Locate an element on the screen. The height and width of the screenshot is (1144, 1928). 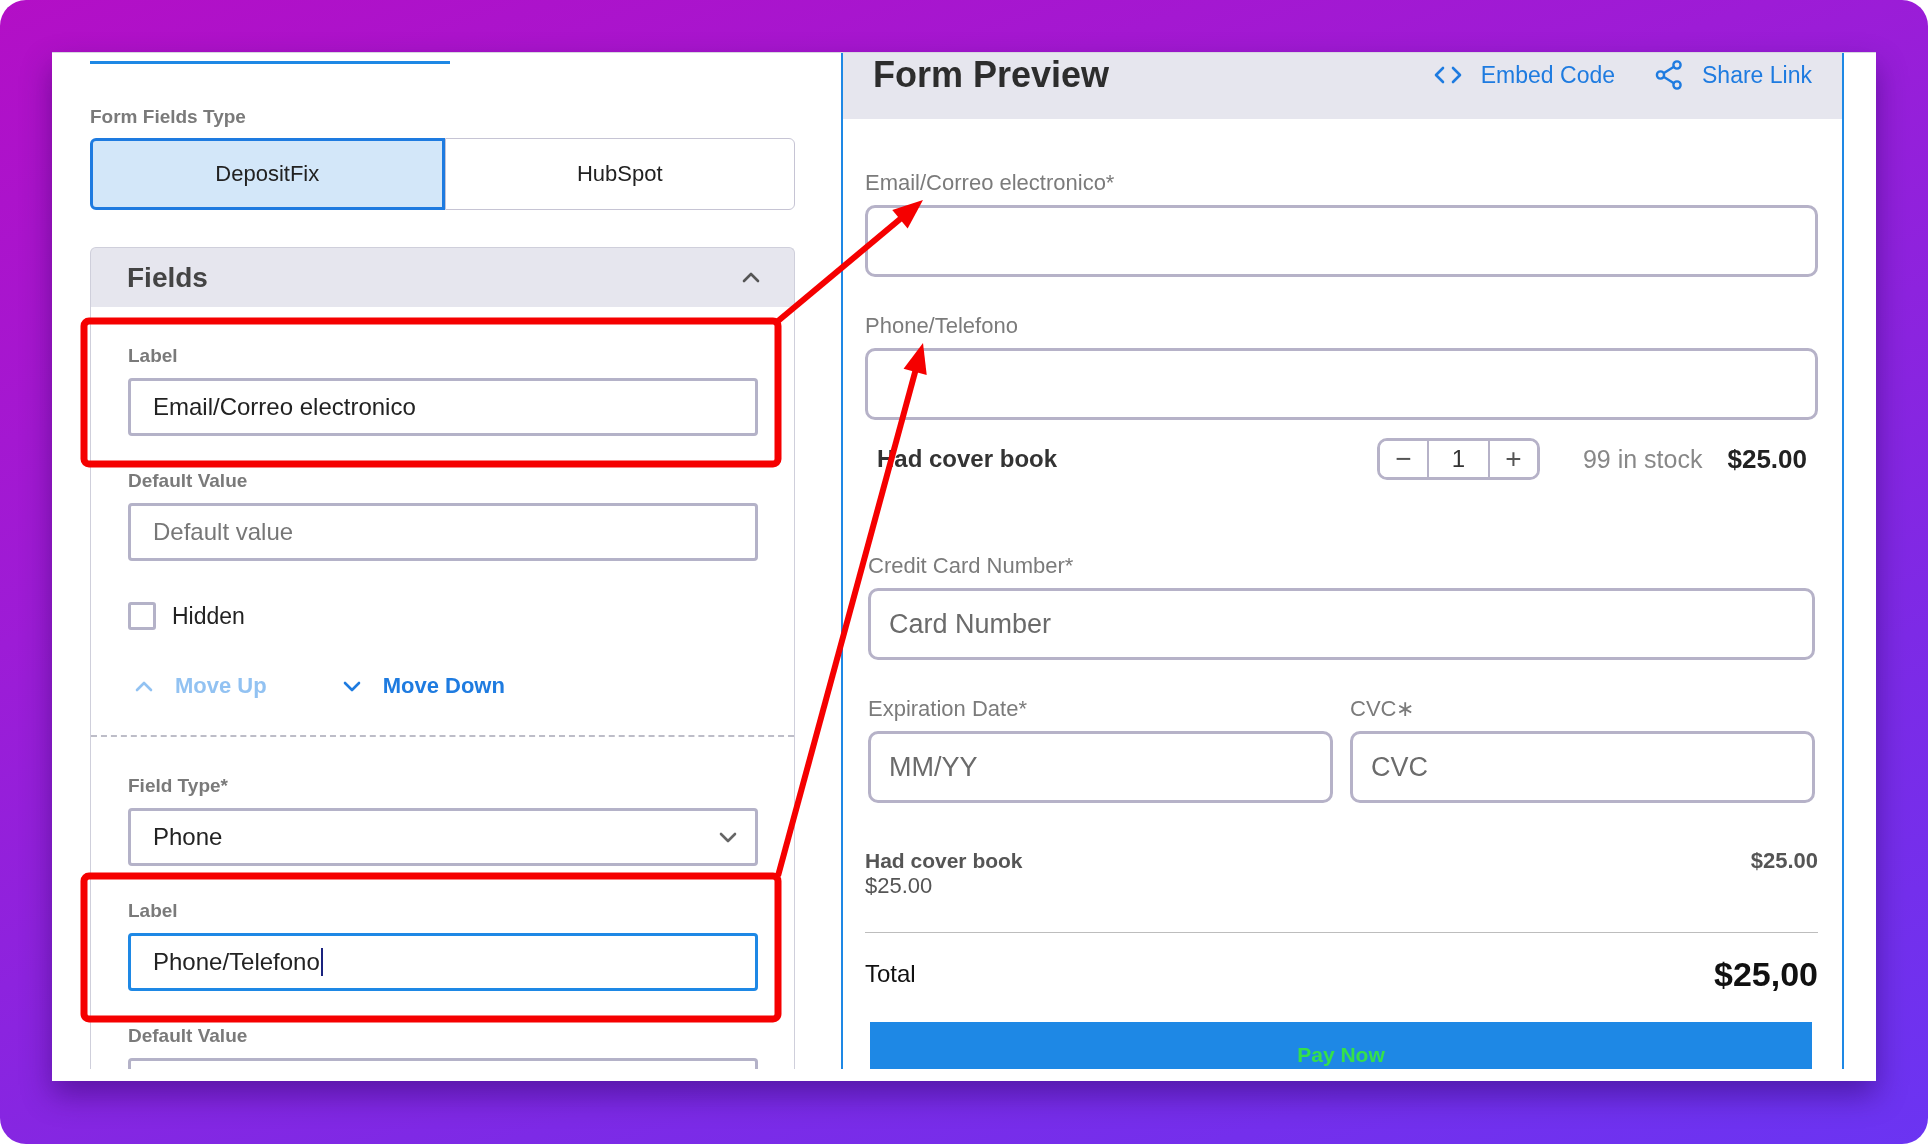
text-field: Phone/Telefono is located at coordinates (443, 962).